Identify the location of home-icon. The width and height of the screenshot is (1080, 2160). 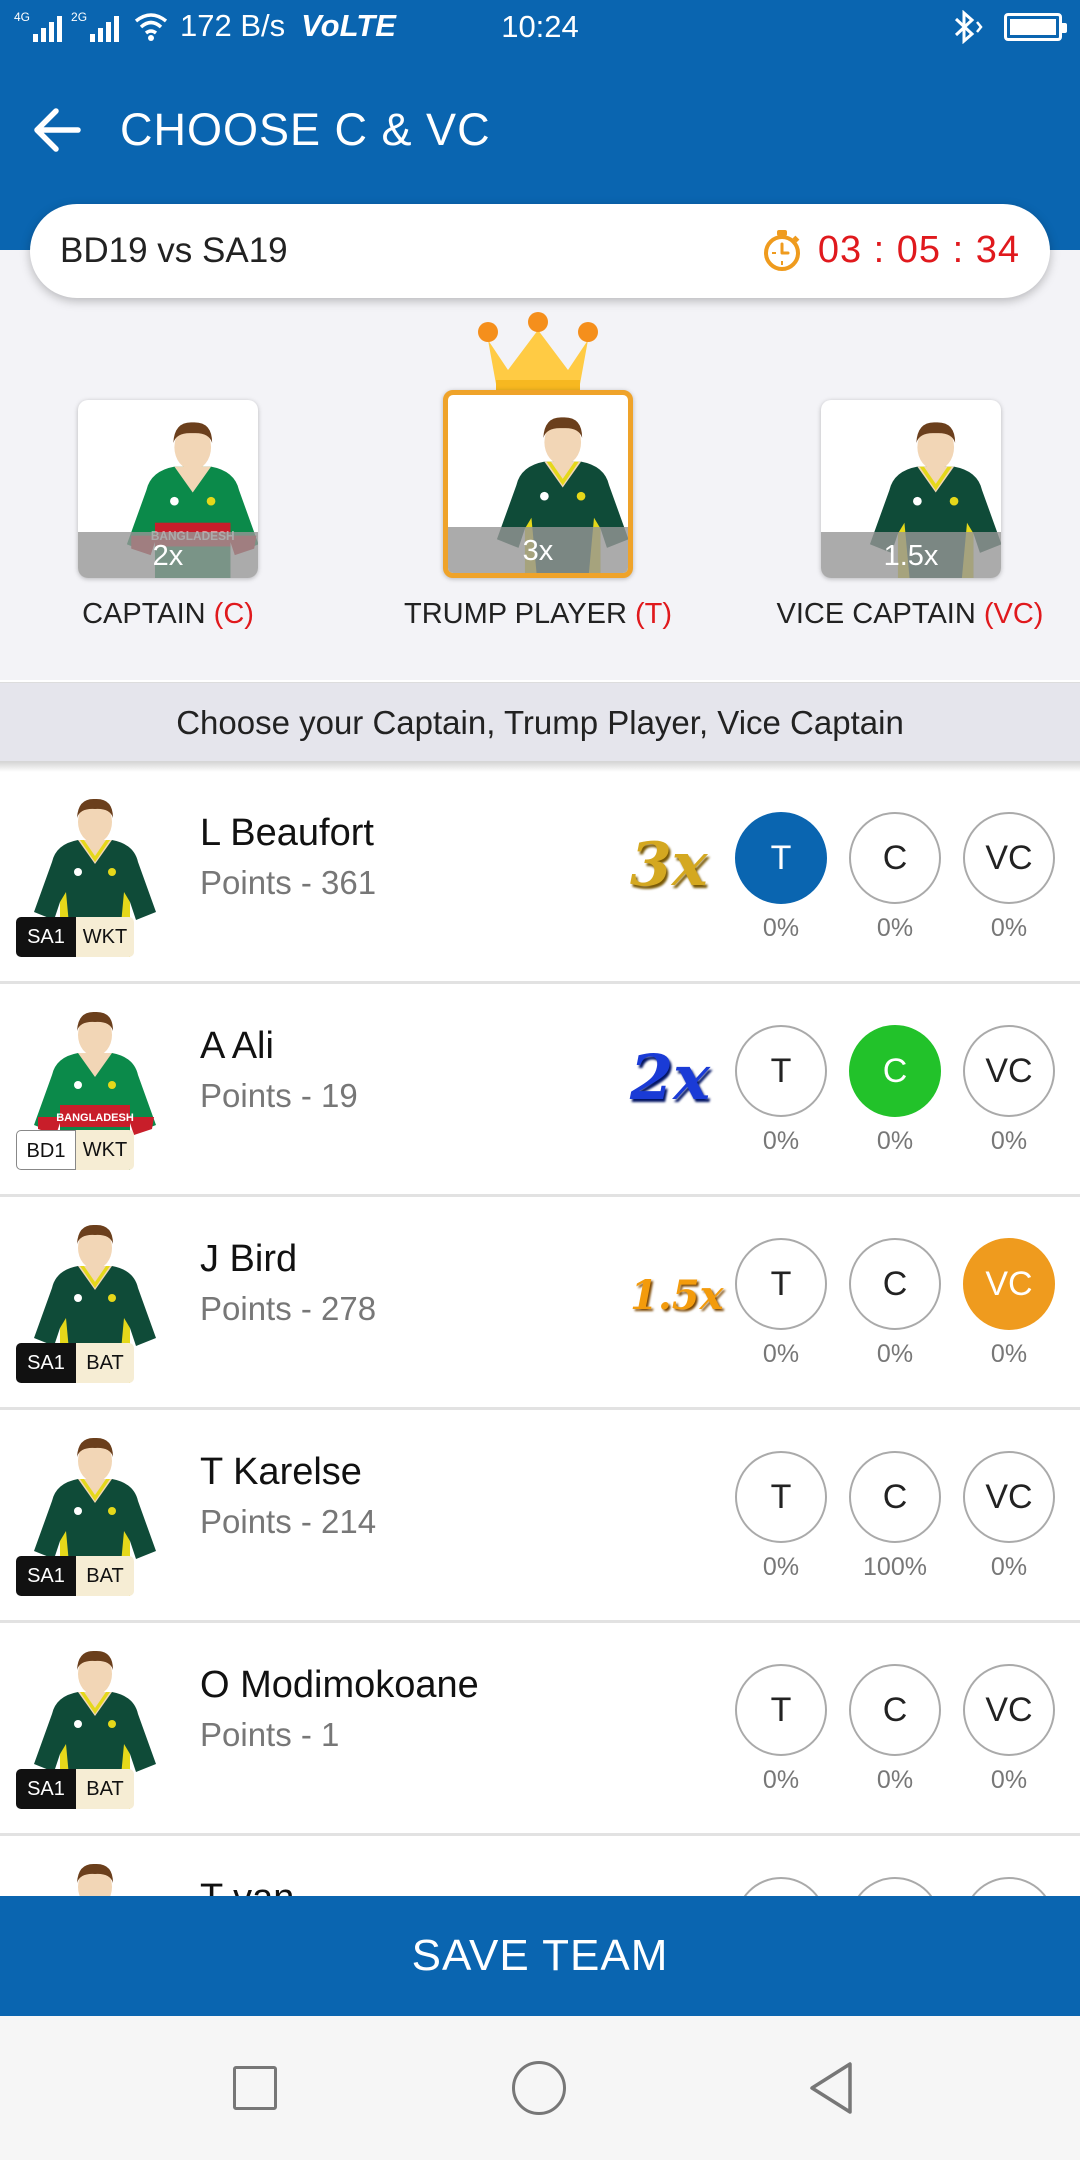
(539, 2088).